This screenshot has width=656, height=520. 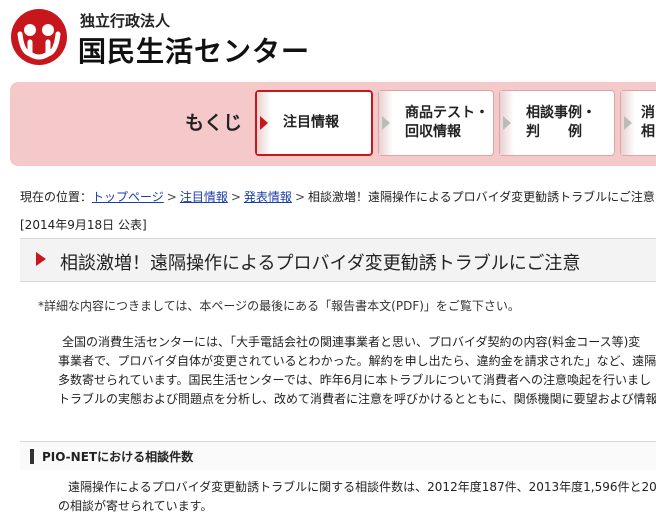 What do you see at coordinates (32, 456) in the screenshot?
I see `section-bar-icon` at bounding box center [32, 456].